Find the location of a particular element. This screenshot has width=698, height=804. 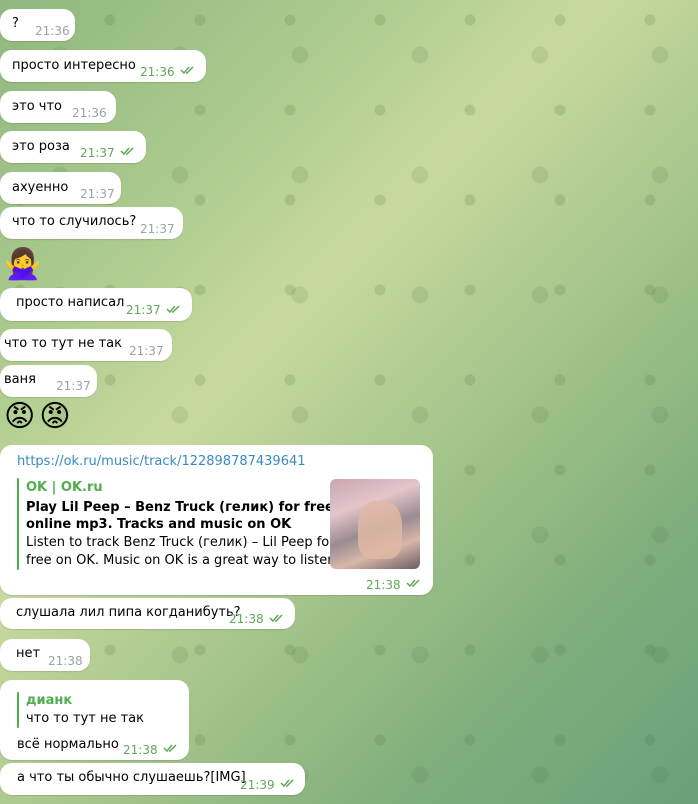

message-bubble: ? 21:36 is located at coordinates (37, 25).